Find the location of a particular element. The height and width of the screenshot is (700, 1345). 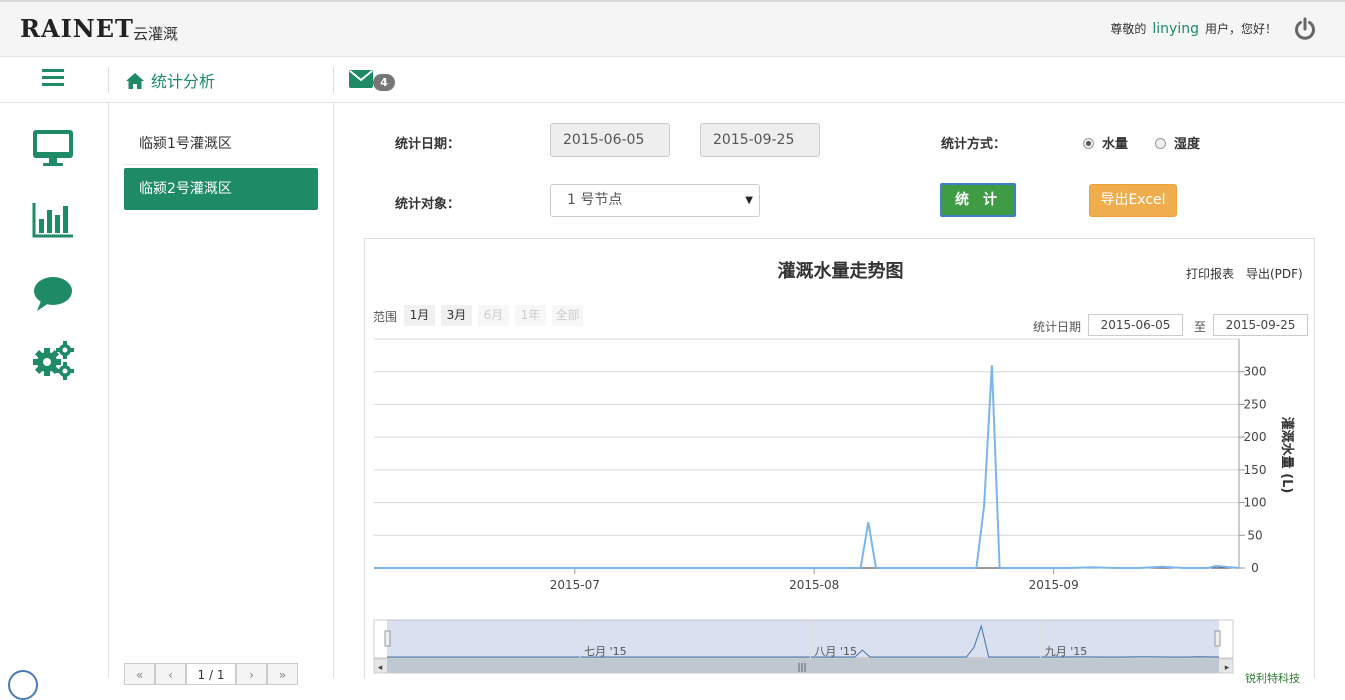

pager-page-indicator: 1 / 1 is located at coordinates (211, 674).